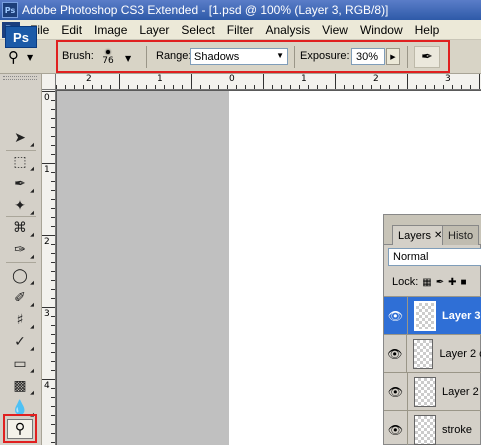 The width and height of the screenshot is (481, 445). I want to click on exposure-slider-button: ▶, so click(393, 56).